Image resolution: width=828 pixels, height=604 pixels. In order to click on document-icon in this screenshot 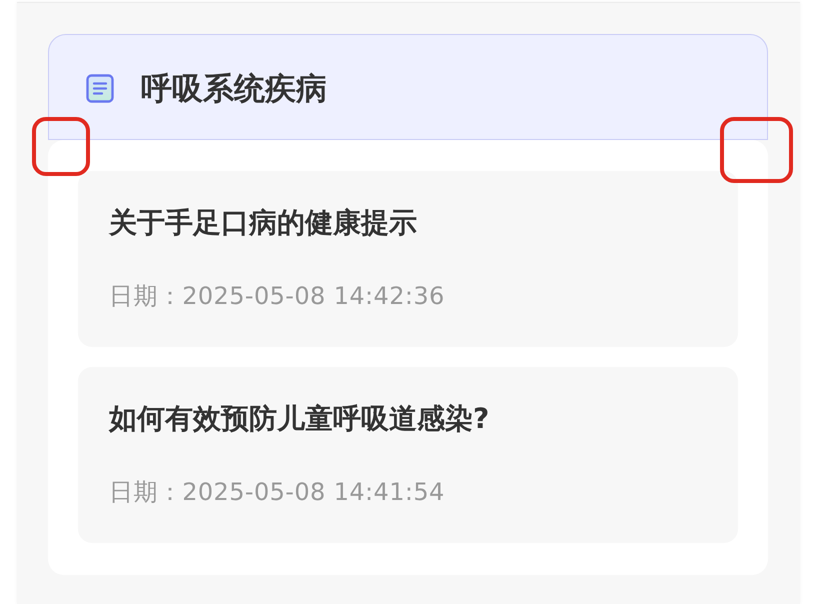, I will do `click(100, 88)`.